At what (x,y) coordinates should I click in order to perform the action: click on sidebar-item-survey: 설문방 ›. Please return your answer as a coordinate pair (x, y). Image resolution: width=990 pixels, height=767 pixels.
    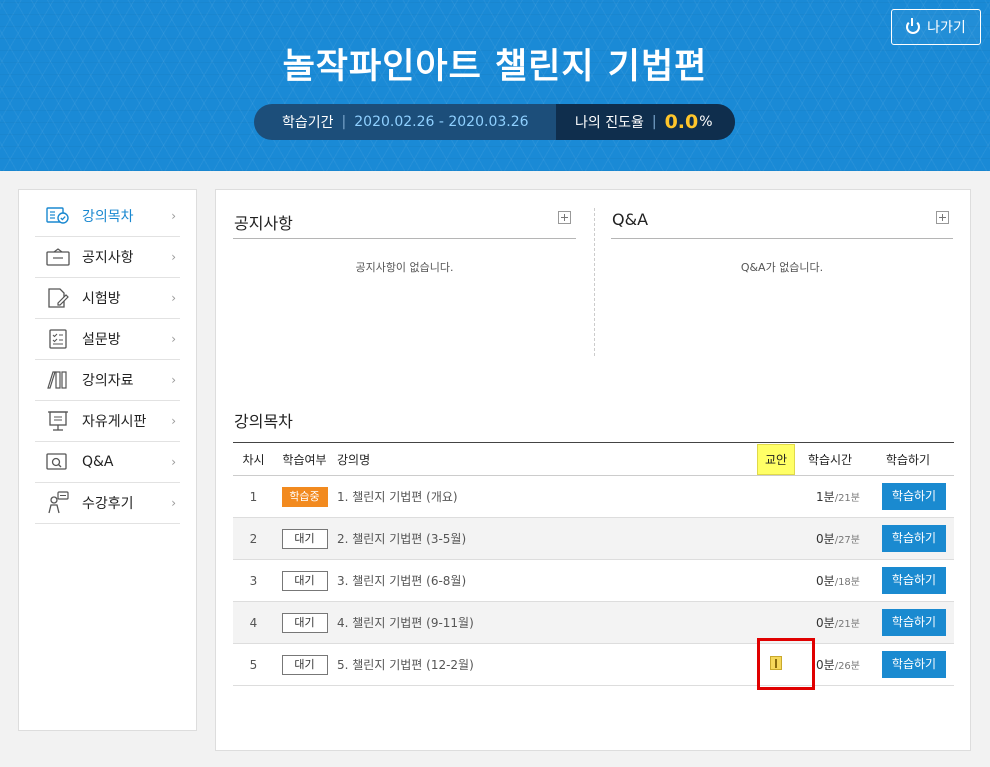
    Looking at the image, I should click on (107, 339).